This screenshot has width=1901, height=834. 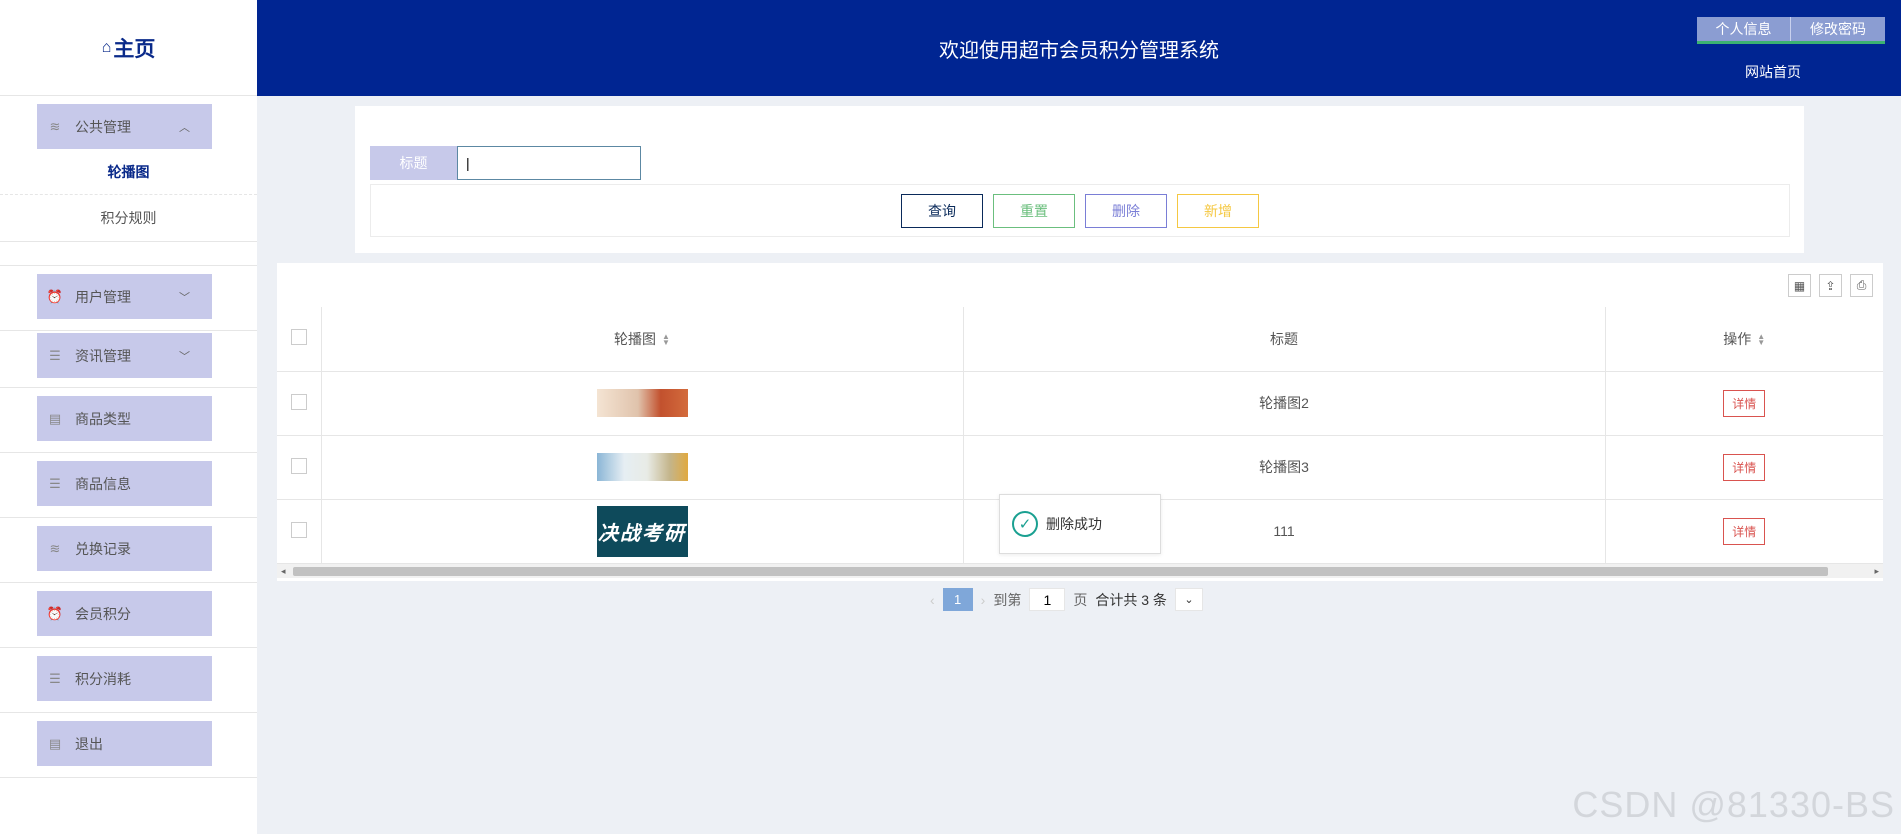 I want to click on carousel-thumbnail: 决战考研, so click(x=642, y=531).